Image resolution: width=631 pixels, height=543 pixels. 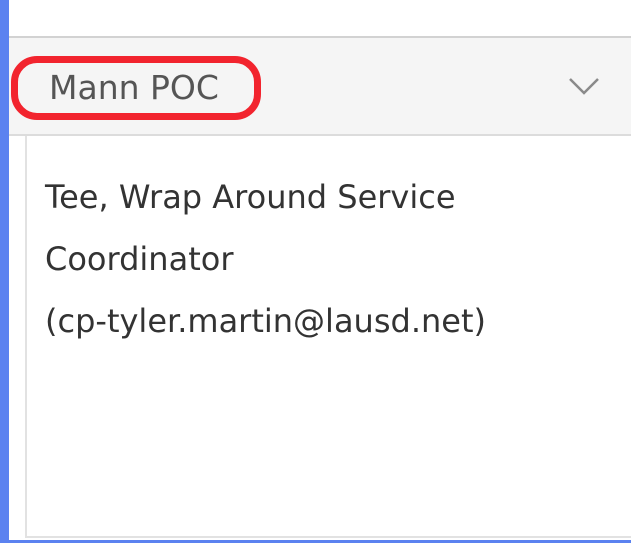 What do you see at coordinates (134, 87) in the screenshot?
I see `panel-title: Mann POC` at bounding box center [134, 87].